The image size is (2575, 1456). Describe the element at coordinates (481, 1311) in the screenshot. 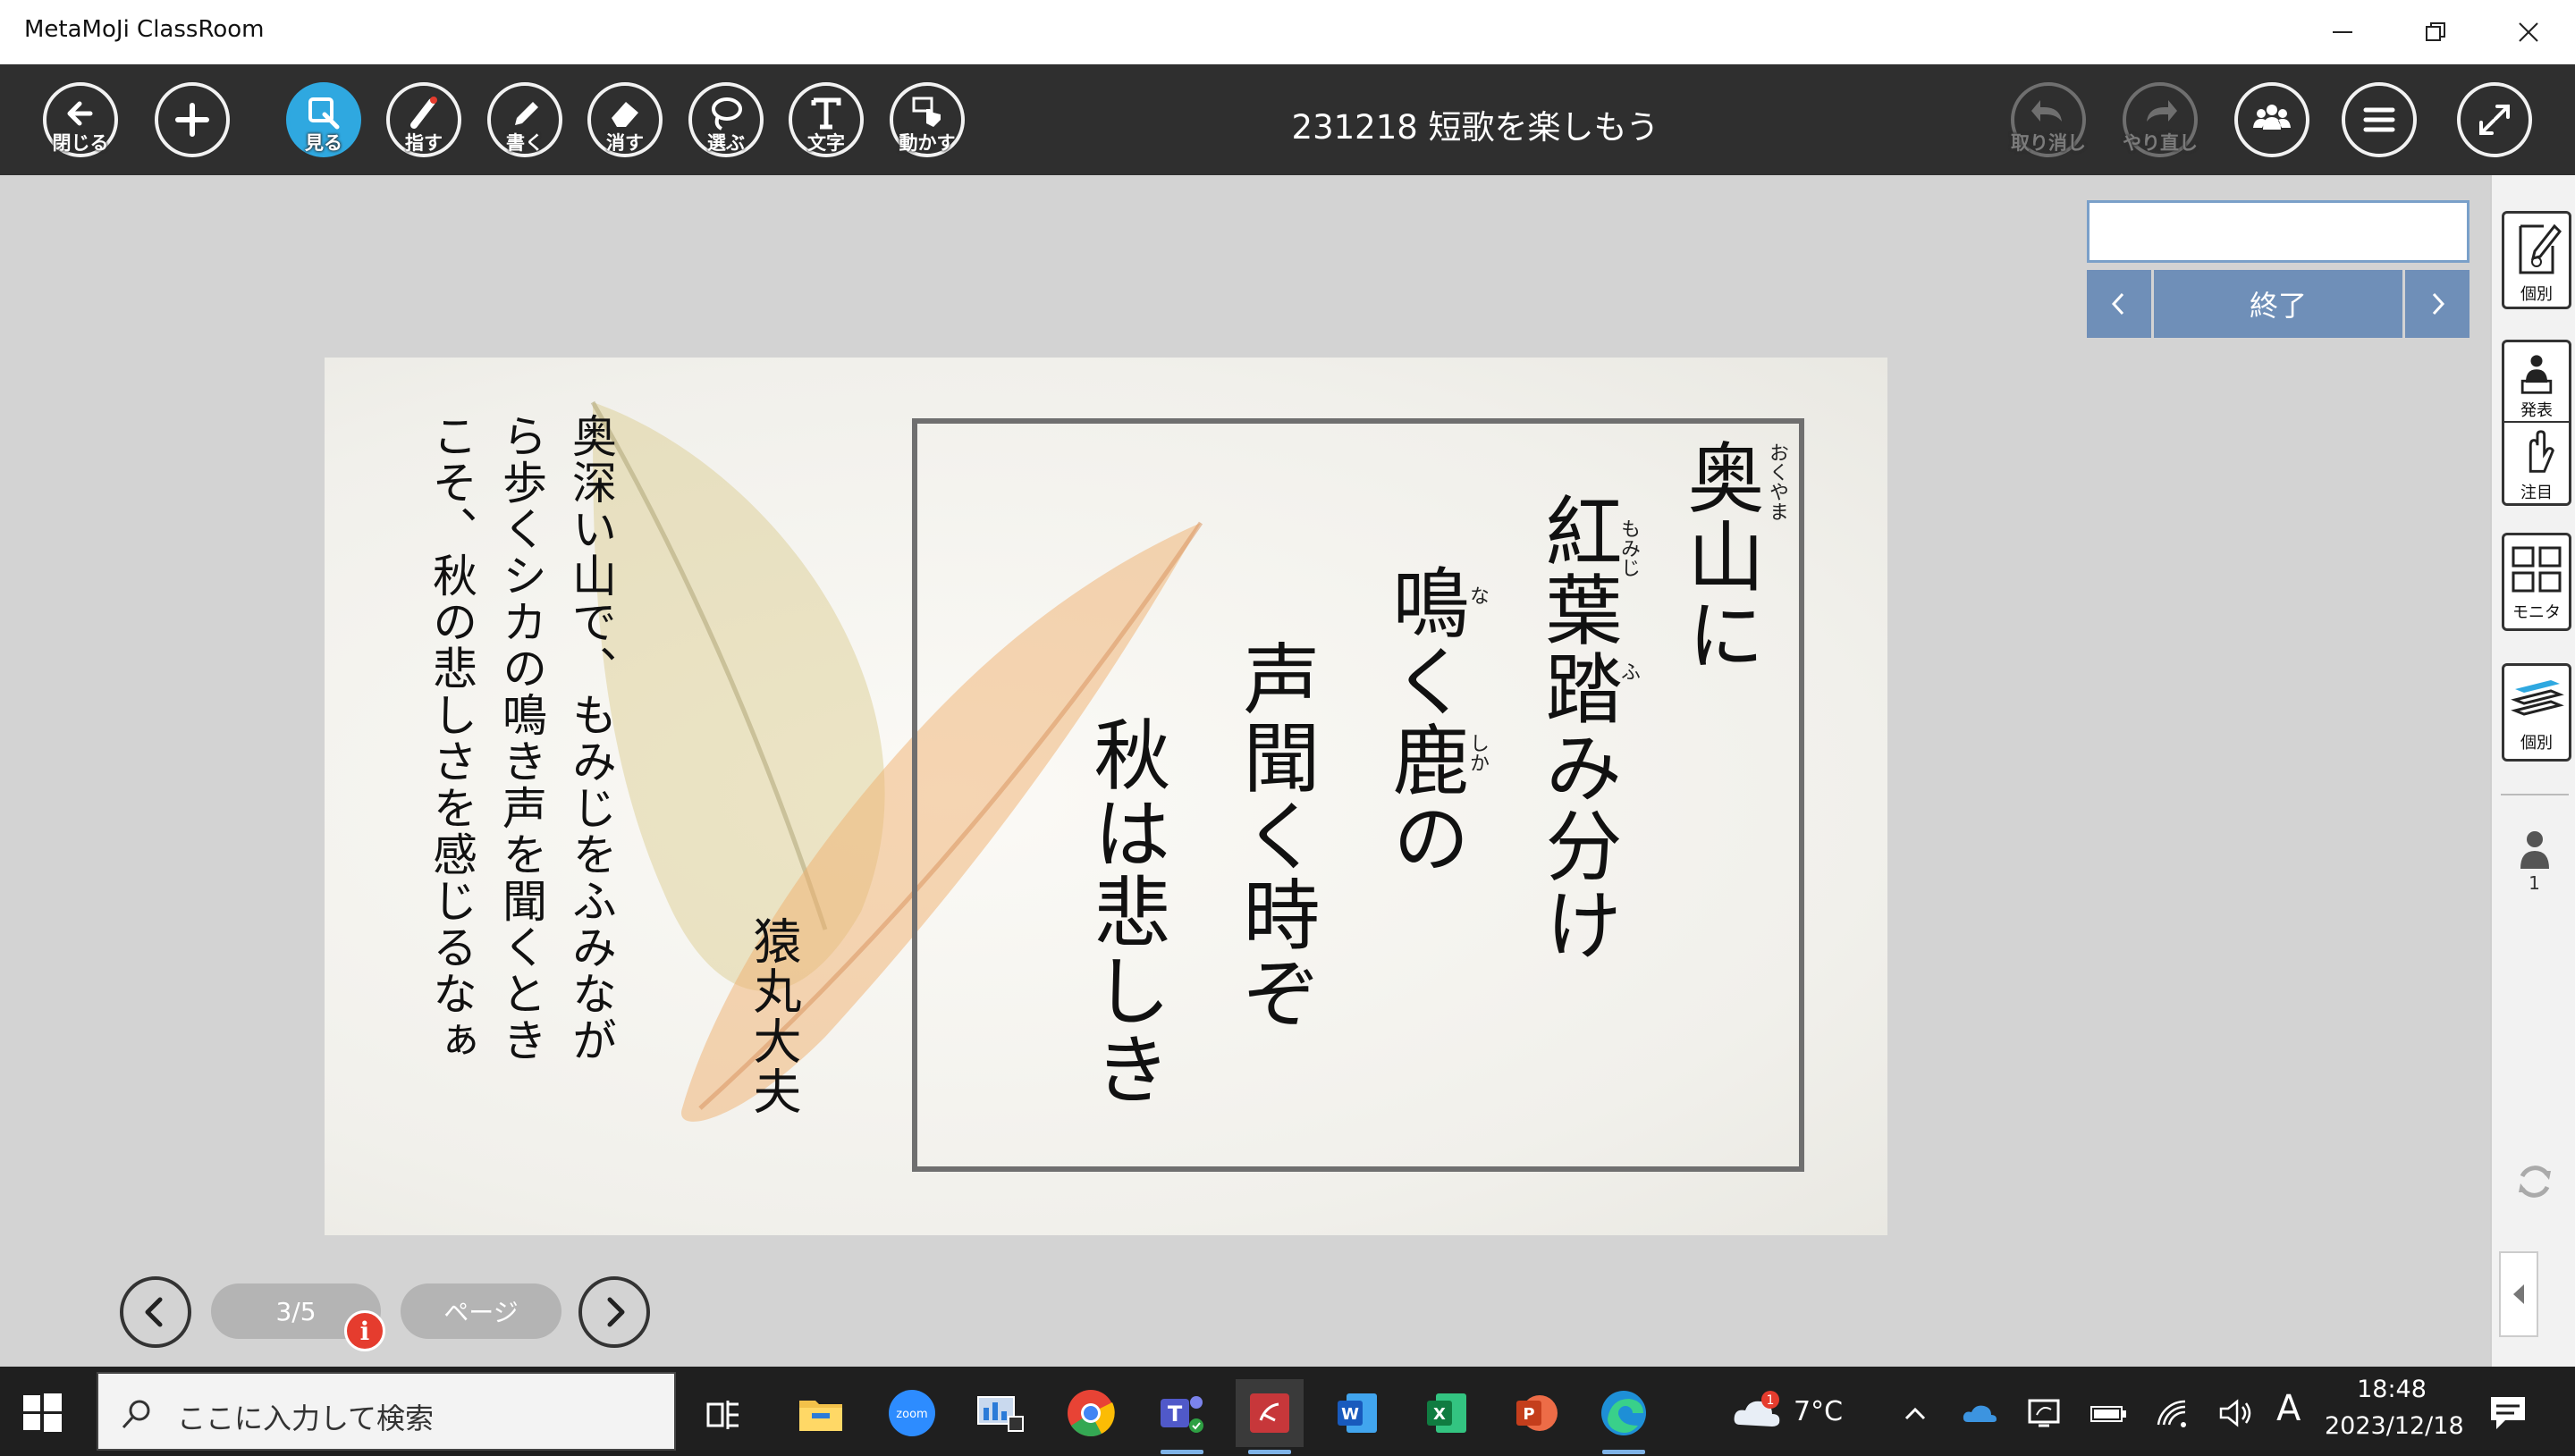

I see `page-menu-button: ページ` at that location.